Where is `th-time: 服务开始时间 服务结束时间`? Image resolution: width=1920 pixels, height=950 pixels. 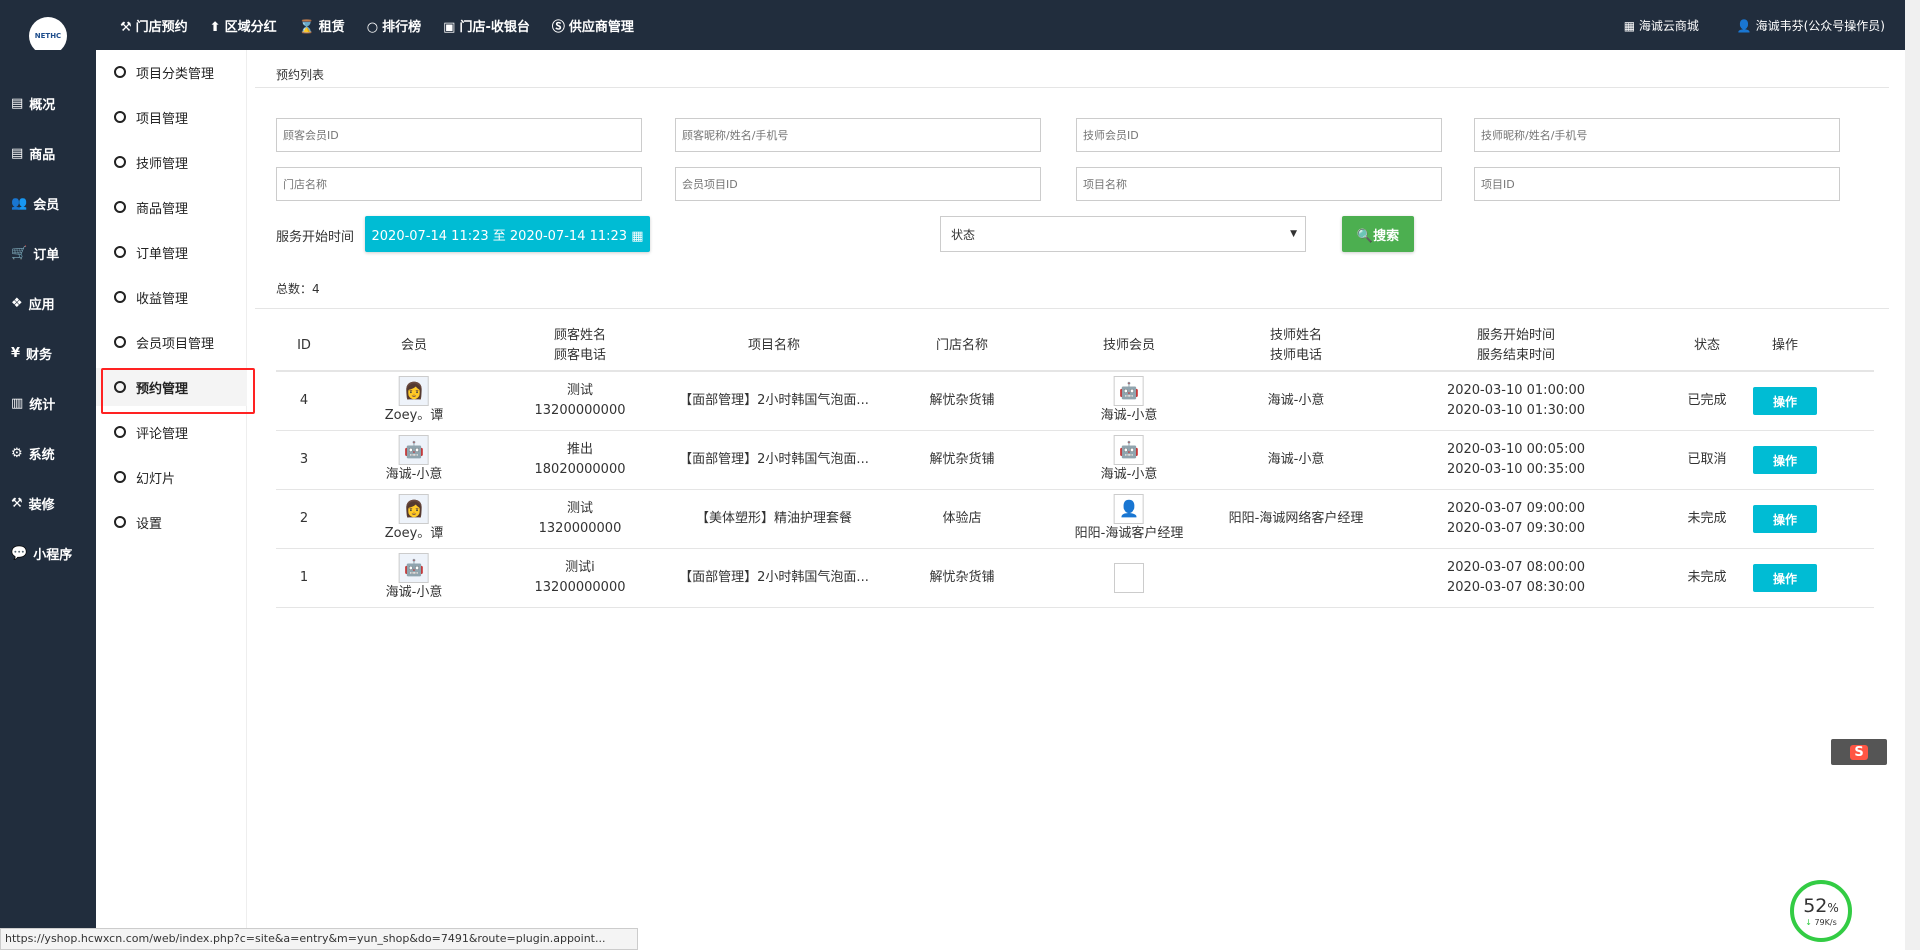
th-time: 服务开始时间 服务结束时间 is located at coordinates (1516, 345).